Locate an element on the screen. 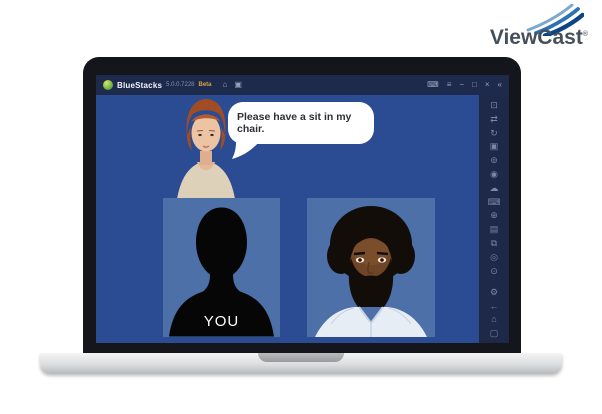 The width and height of the screenshot is (602, 414). you-panel: YOU is located at coordinates (221, 267).